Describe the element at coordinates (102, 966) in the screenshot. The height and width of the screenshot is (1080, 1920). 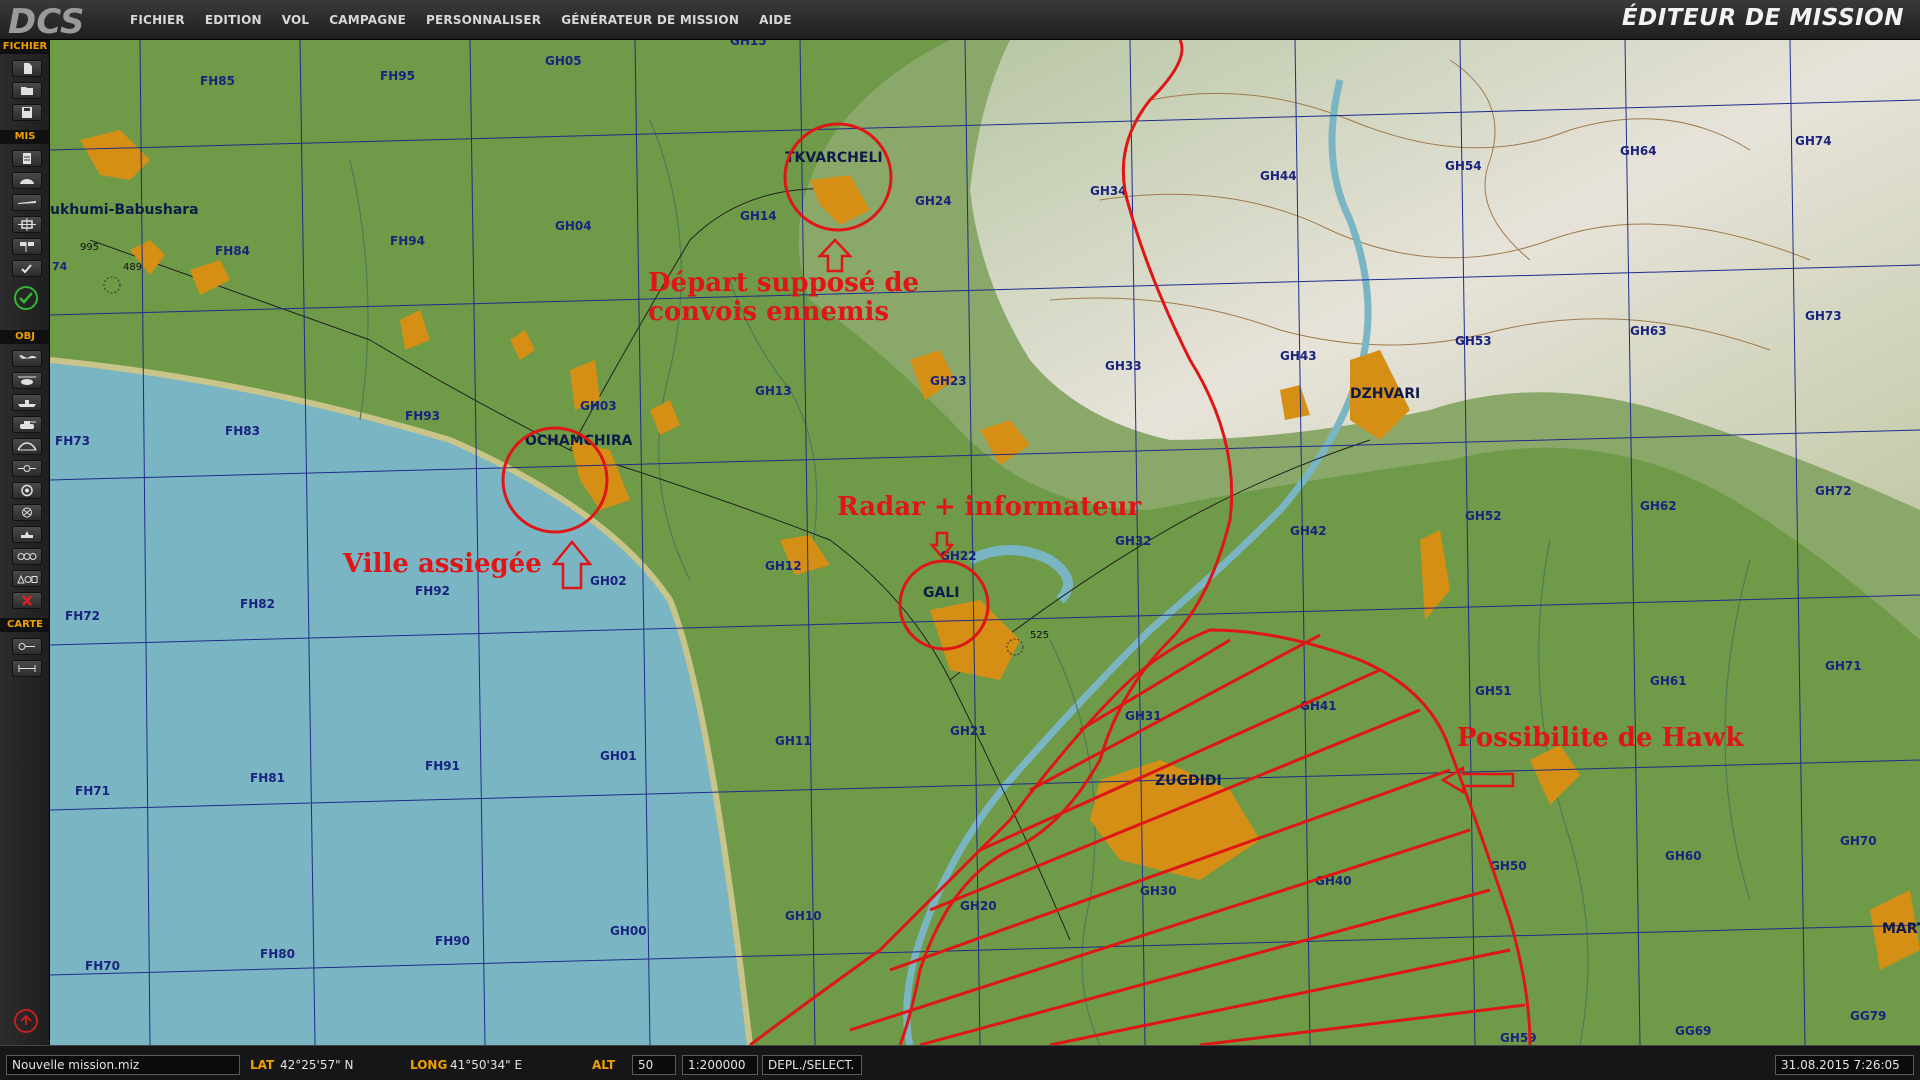
I see `grid-label-fh70: FH70` at that location.